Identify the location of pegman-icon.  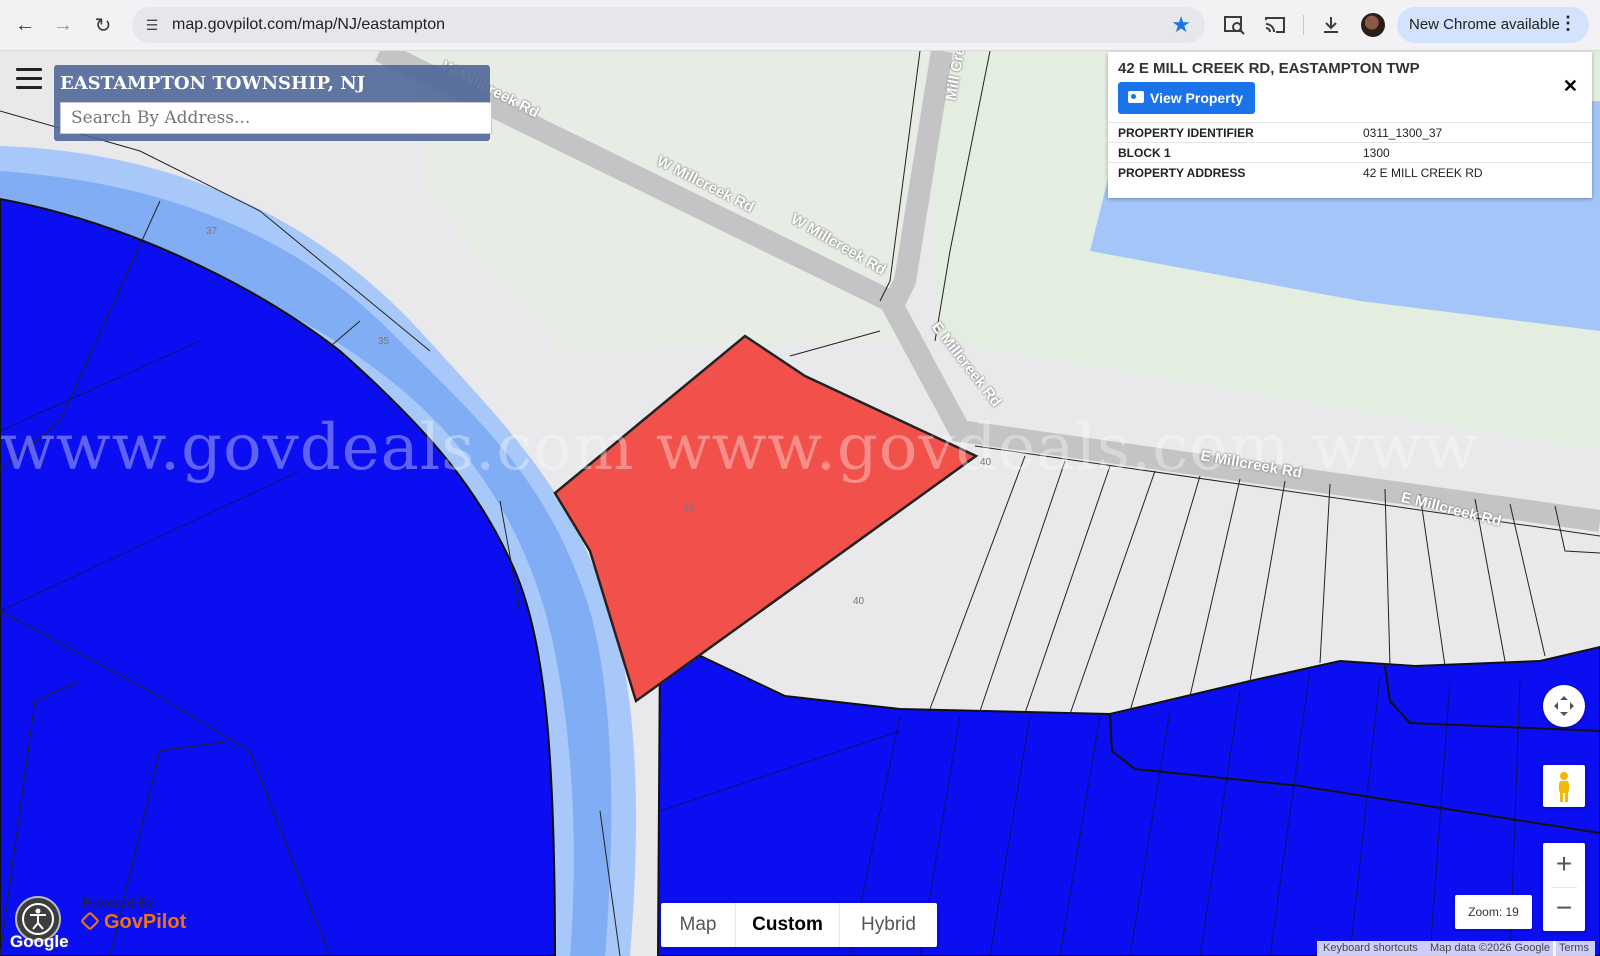
(1564, 787).